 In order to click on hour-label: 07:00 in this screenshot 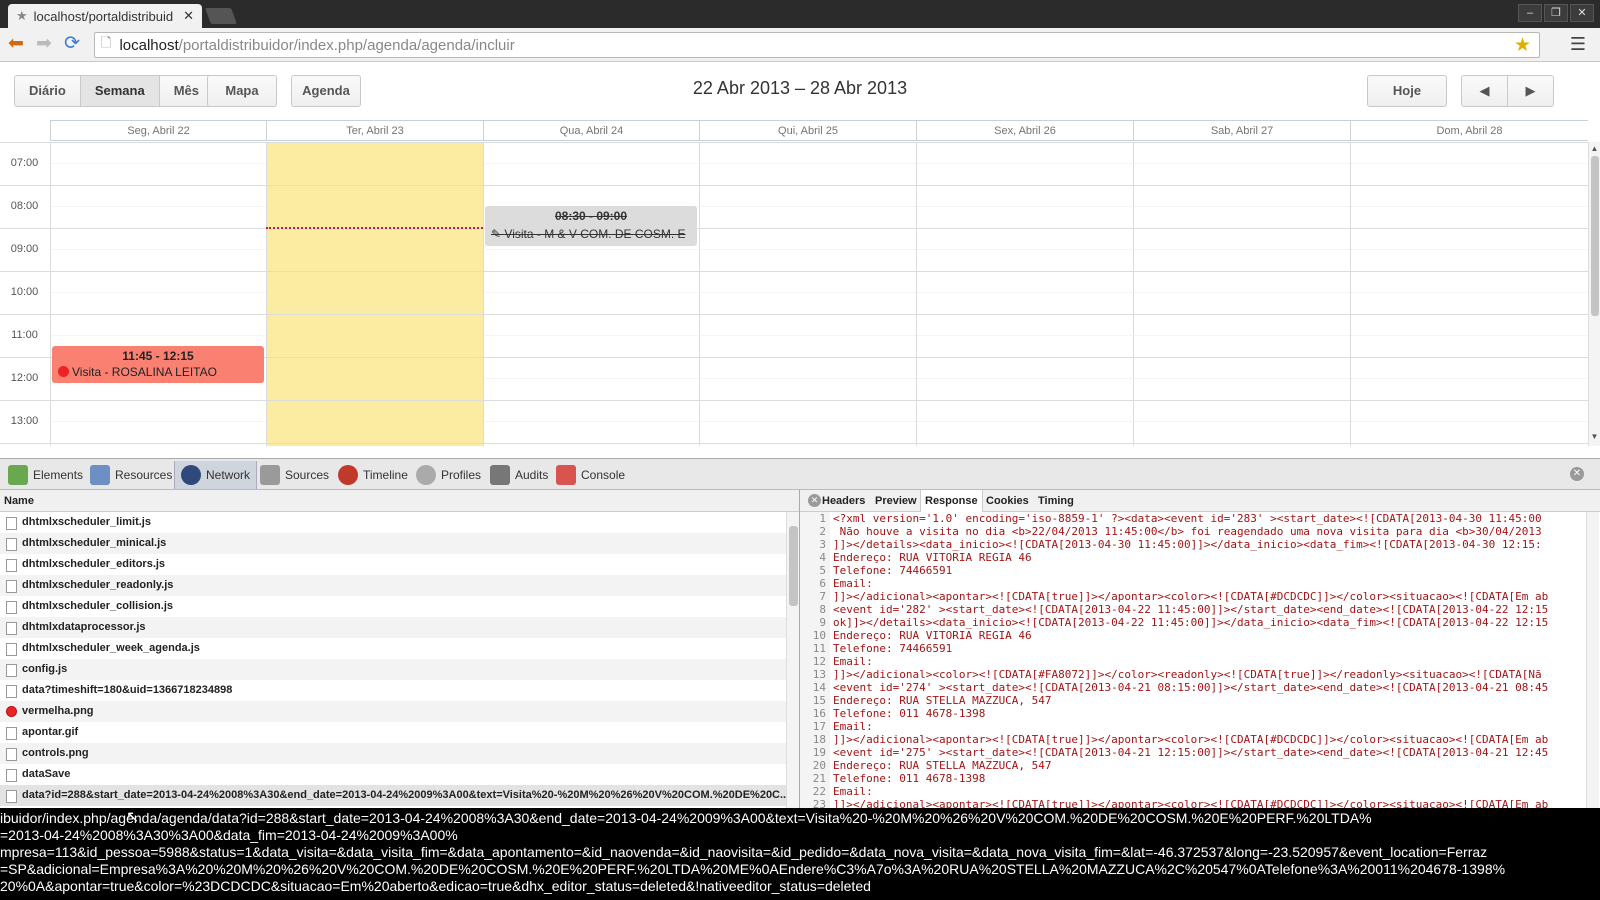, I will do `click(24, 163)`.